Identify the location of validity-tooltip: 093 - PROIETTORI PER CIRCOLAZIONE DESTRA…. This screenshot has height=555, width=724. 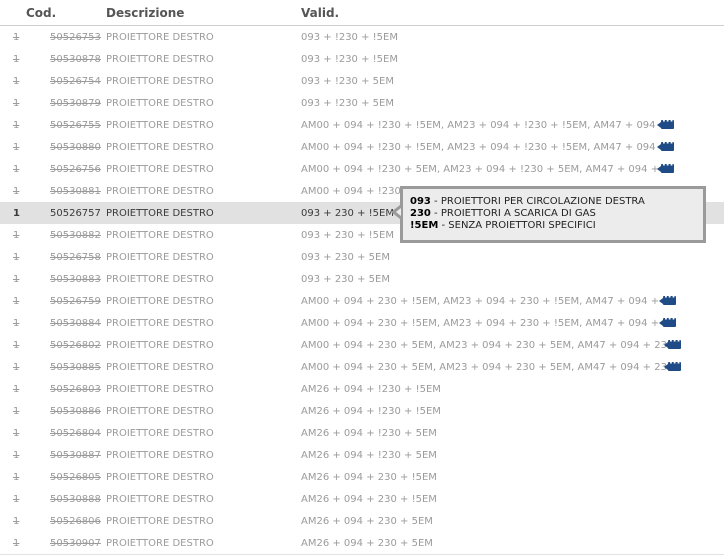
(548, 214).